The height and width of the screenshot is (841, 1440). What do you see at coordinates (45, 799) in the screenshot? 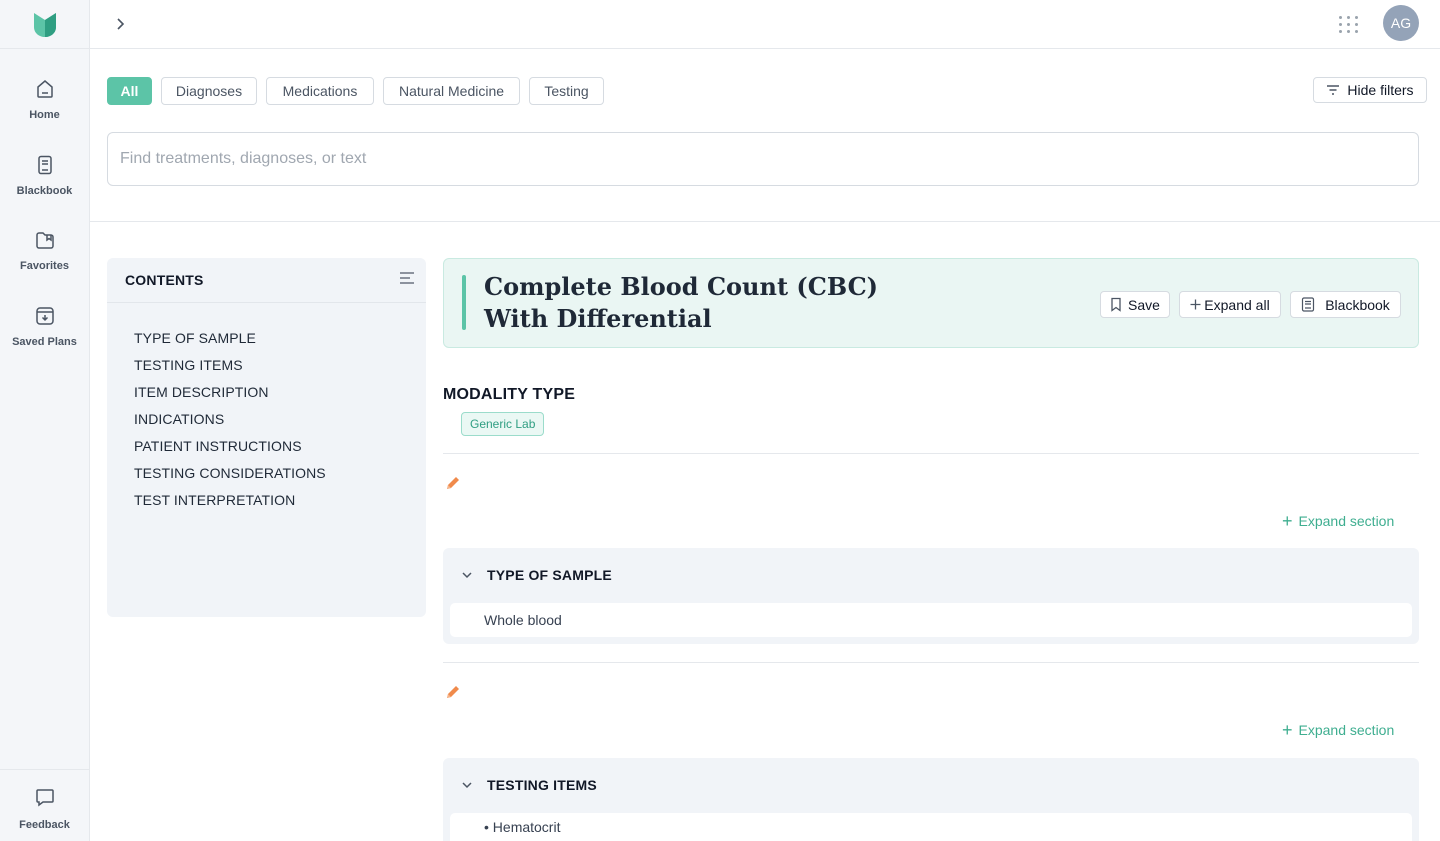
I see `chat-bubble-icon` at bounding box center [45, 799].